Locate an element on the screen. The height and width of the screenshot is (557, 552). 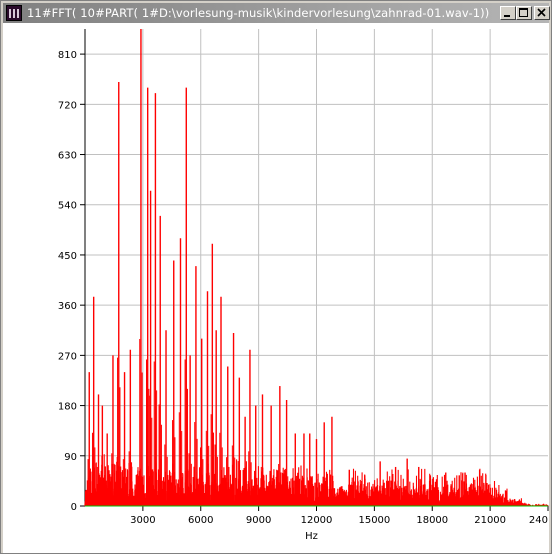
x-tick-label: 6000 is located at coordinates (200, 520).